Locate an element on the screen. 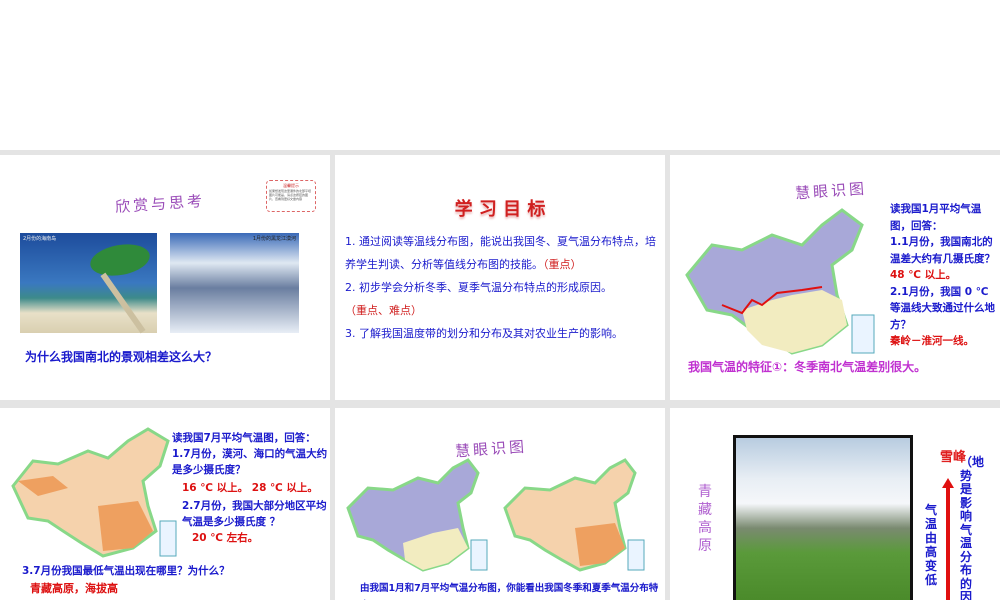 This screenshot has width=1000, height=600. objective-tag: （重点） is located at coordinates (562, 264).